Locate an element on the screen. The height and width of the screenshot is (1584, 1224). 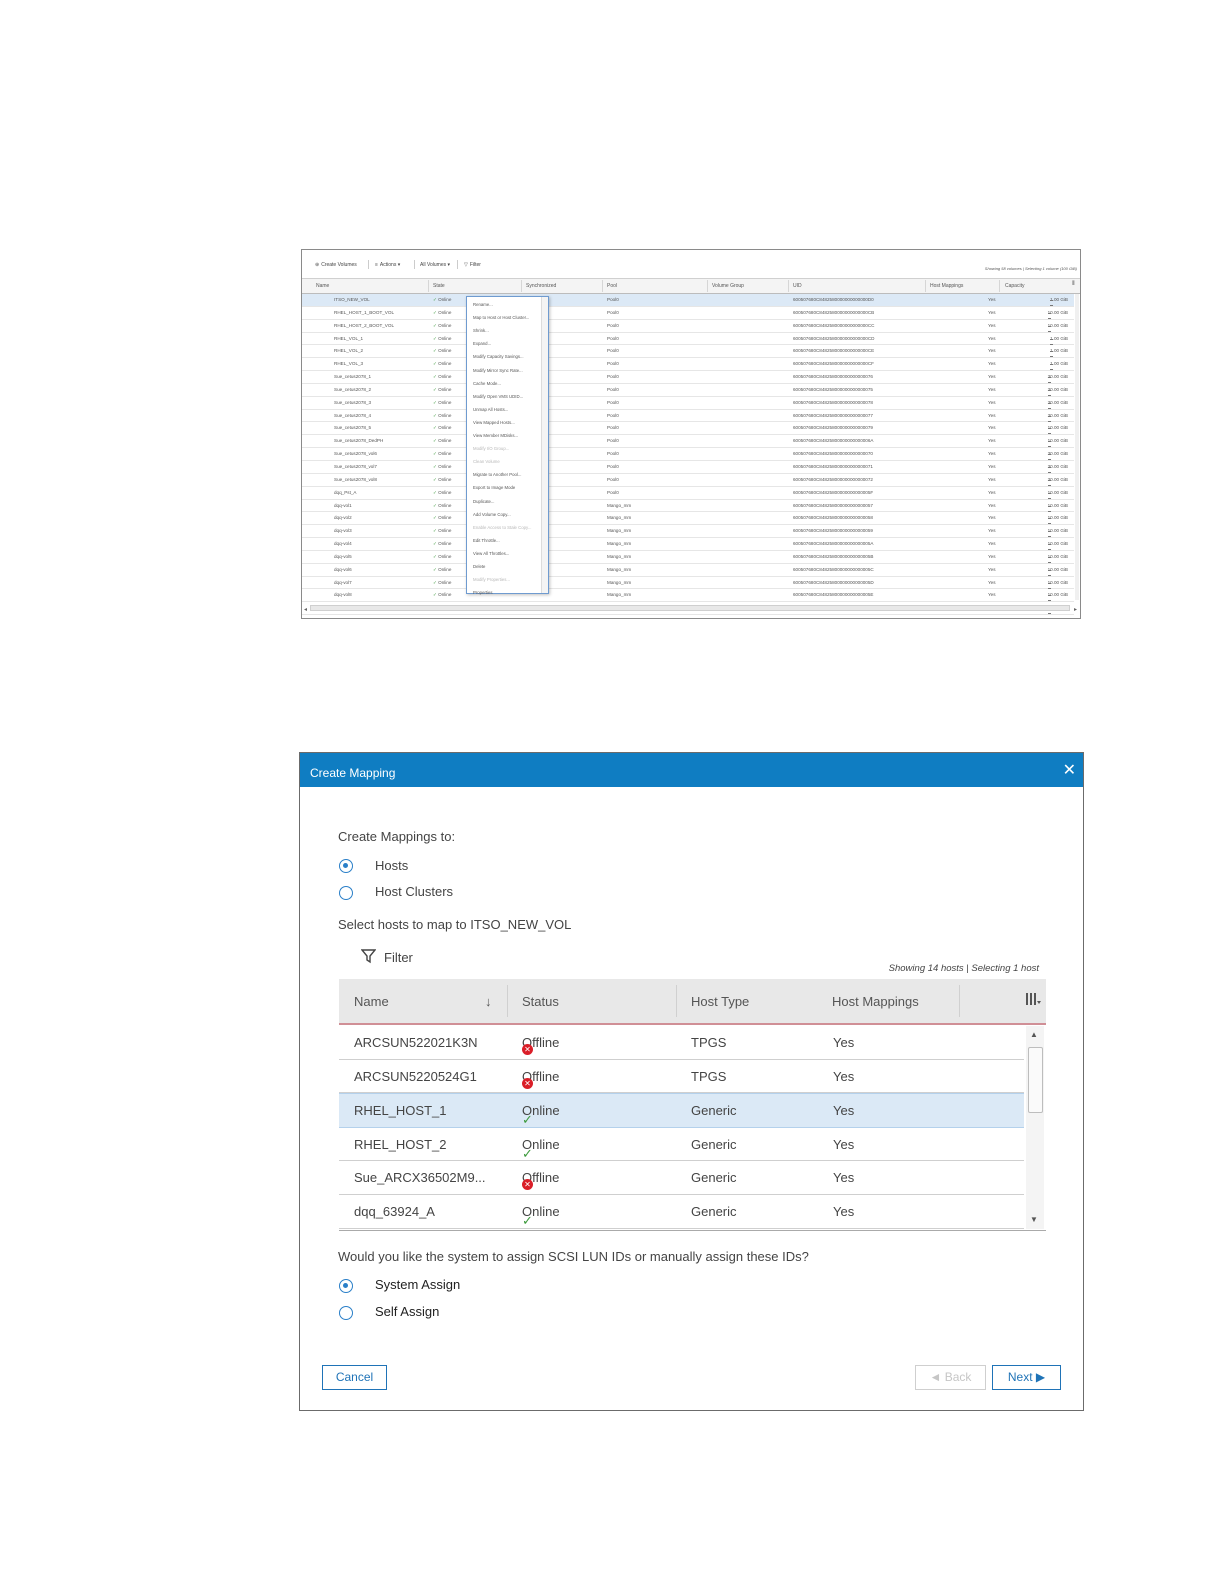
next-button: Next ▶ is located at coordinates (1026, 1377).